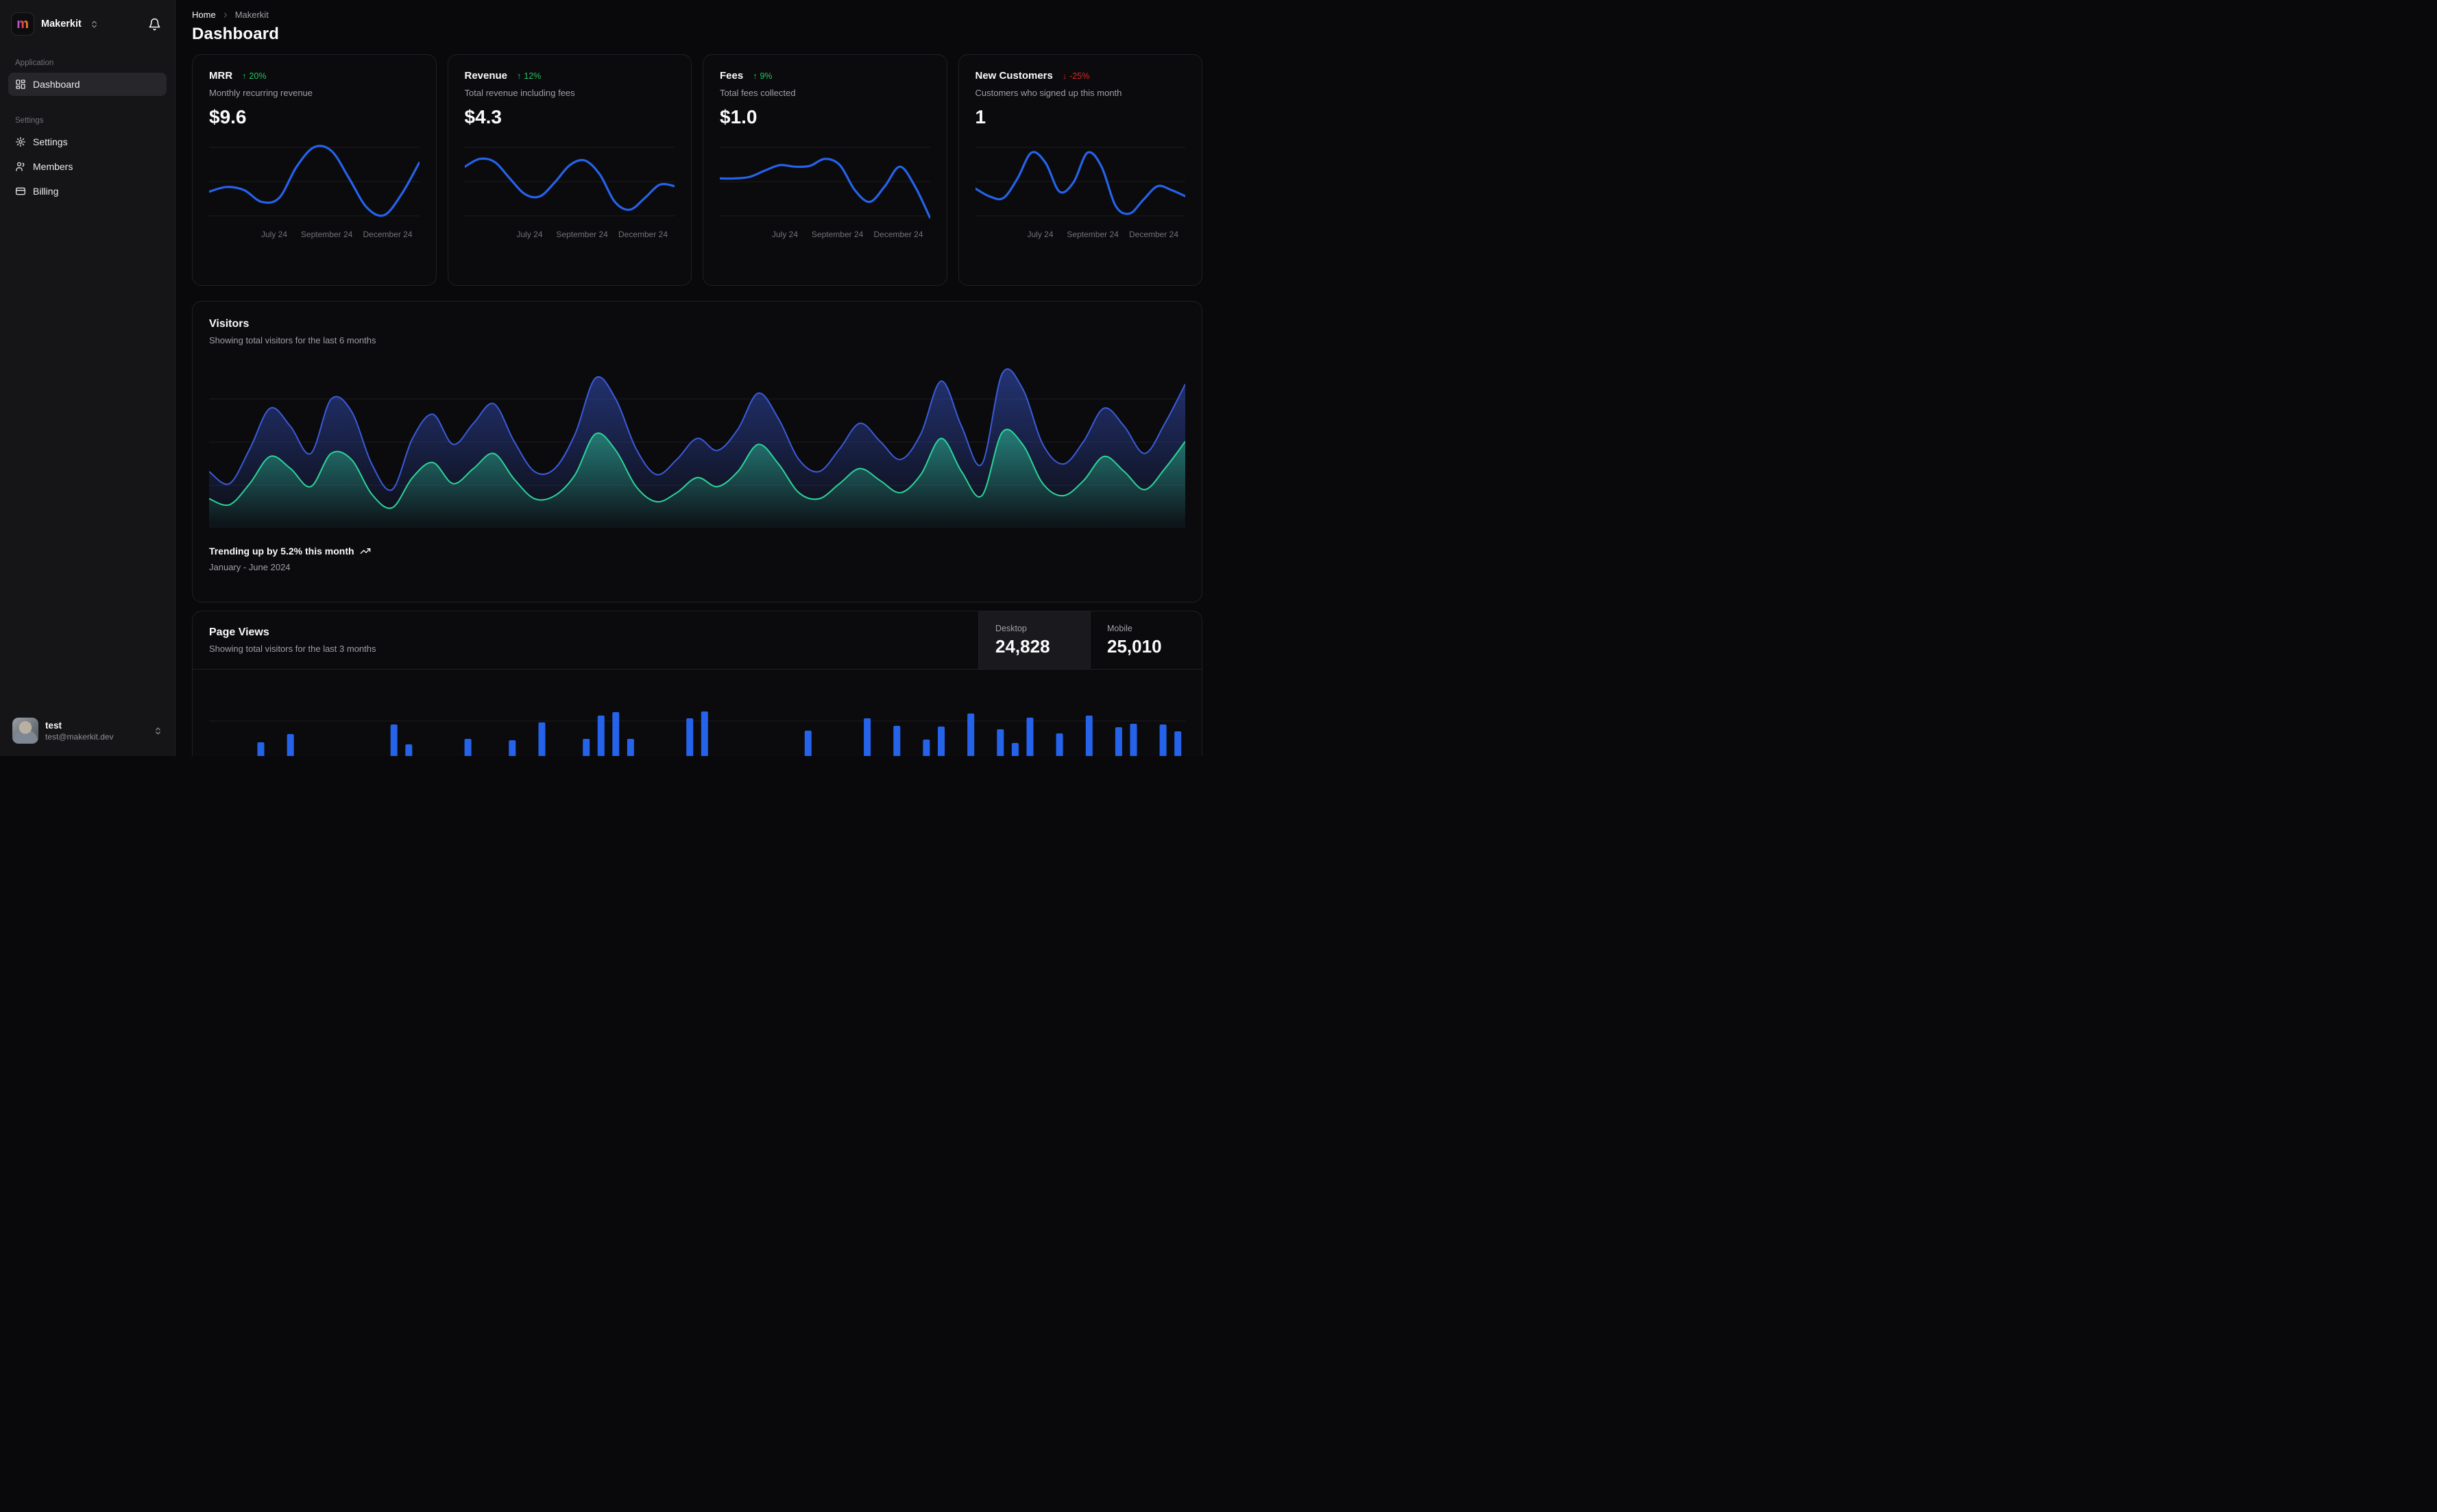  Describe the element at coordinates (697, 713) in the screenshot. I see `page-views-bar-chart` at that location.